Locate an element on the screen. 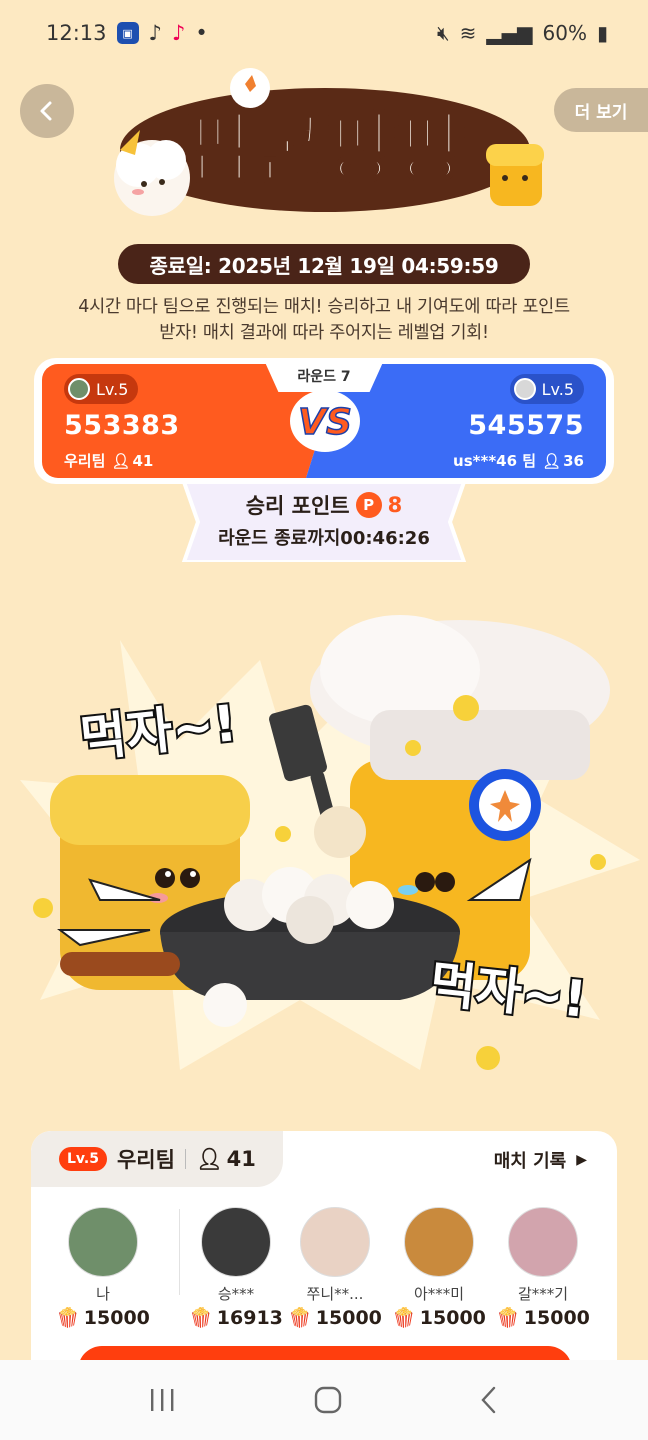 The image size is (648, 1440). vs-emblem: VS is located at coordinates (325, 421).